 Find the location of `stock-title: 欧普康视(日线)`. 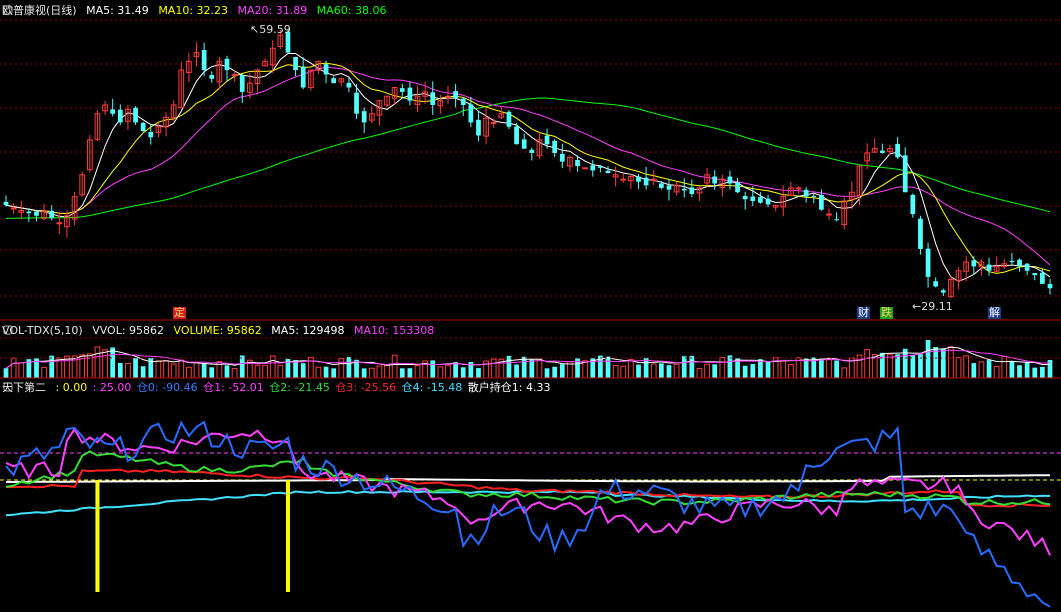

stock-title: 欧普康视(日线) is located at coordinates (39, 10).